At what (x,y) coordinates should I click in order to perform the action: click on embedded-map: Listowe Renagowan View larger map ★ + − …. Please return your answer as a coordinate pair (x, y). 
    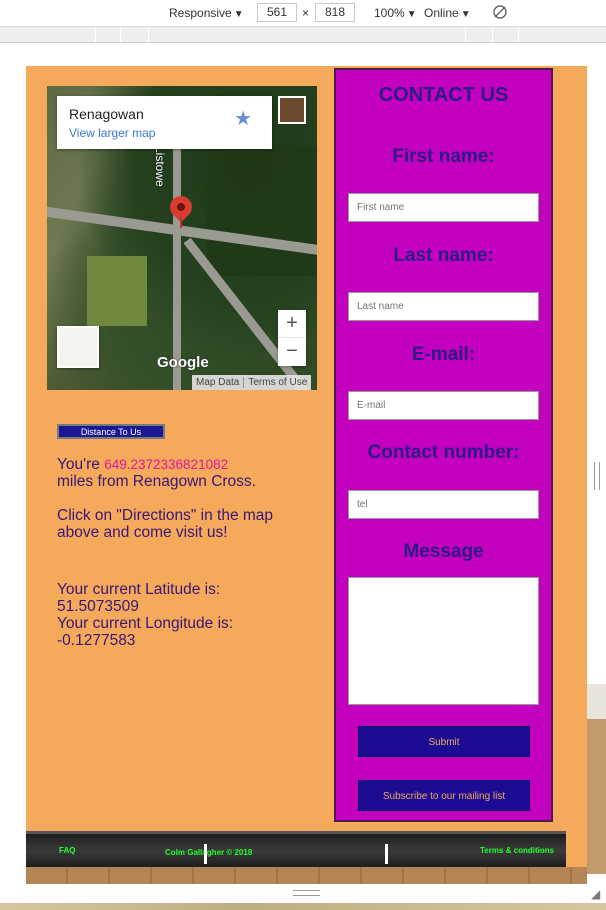
    Looking at the image, I should click on (182, 238).